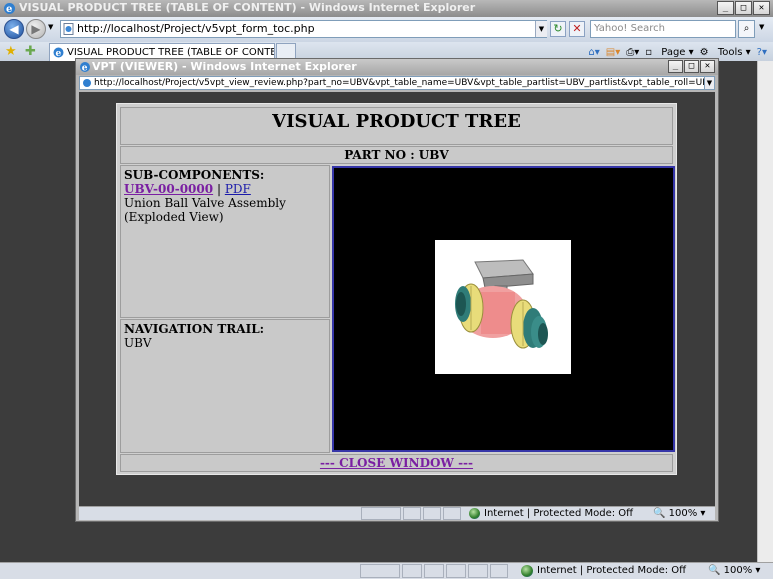 This screenshot has width=773, height=579. What do you see at coordinates (30, 51) in the screenshot?
I see `add-favorites-icon: ✚` at bounding box center [30, 51].